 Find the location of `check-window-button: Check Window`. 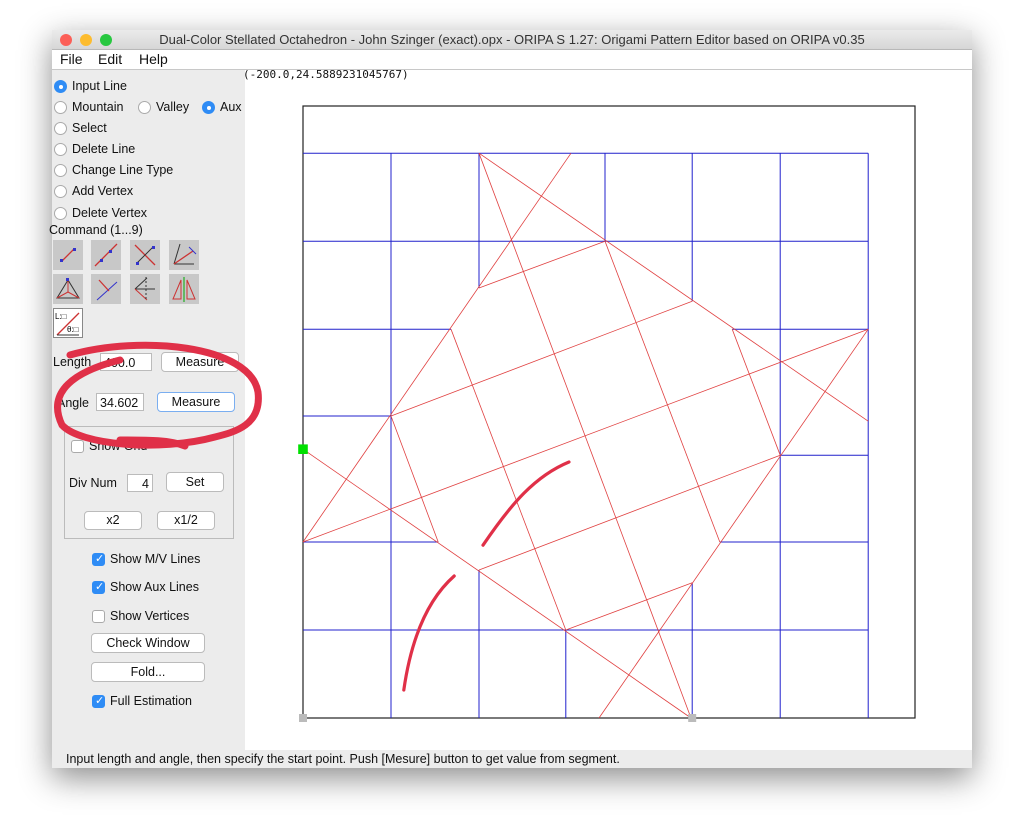

check-window-button: Check Window is located at coordinates (148, 643).